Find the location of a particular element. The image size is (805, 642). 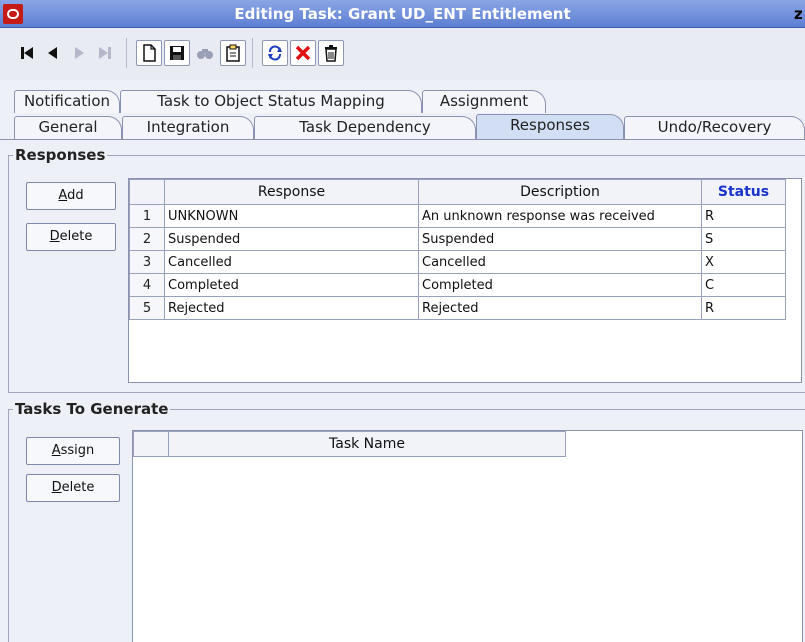

task-row-number-header is located at coordinates (151, 444).